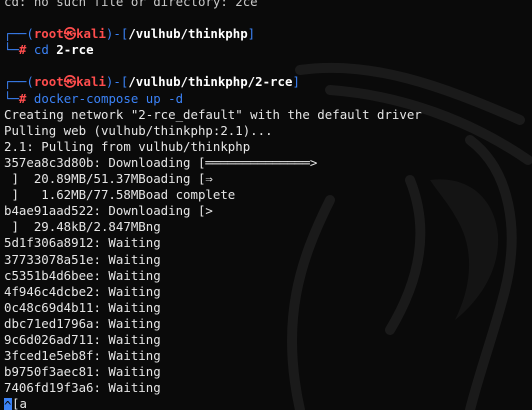  Describe the element at coordinates (131, 4) in the screenshot. I see `error-line: cd: no such file or directory: 2ce` at that location.